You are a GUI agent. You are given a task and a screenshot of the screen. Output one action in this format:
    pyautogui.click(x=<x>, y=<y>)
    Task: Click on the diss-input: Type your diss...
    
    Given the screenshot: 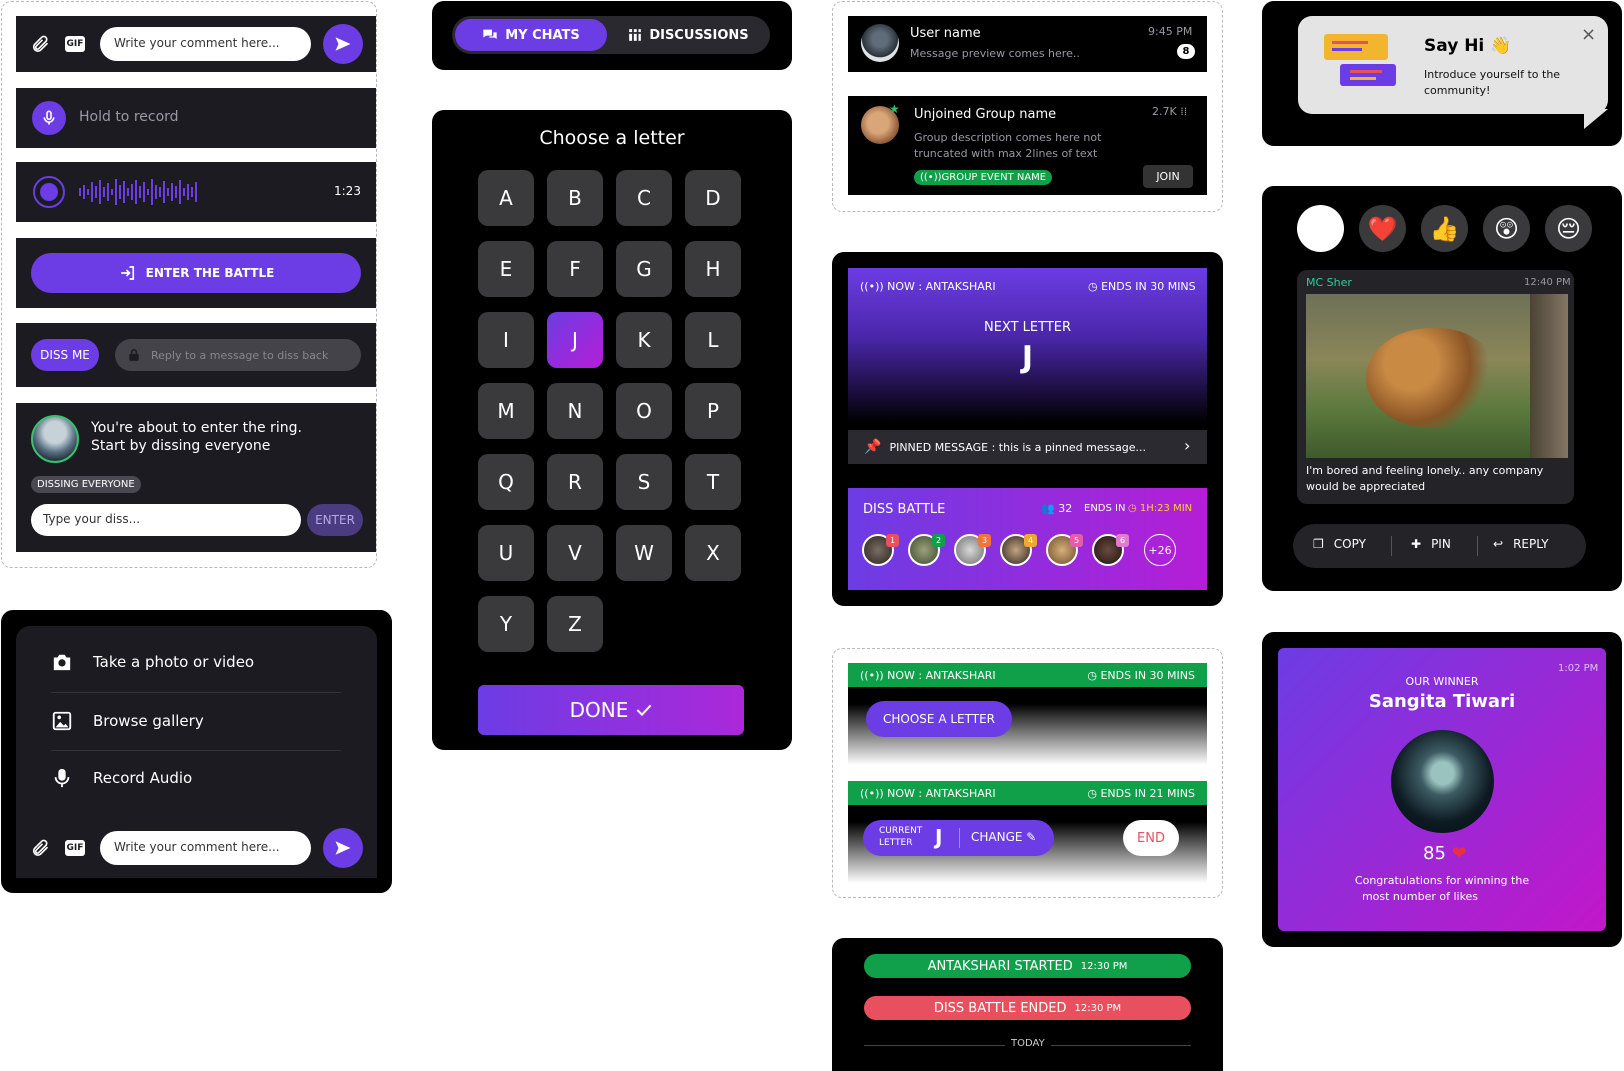 What is the action you would take?
    pyautogui.click(x=166, y=520)
    